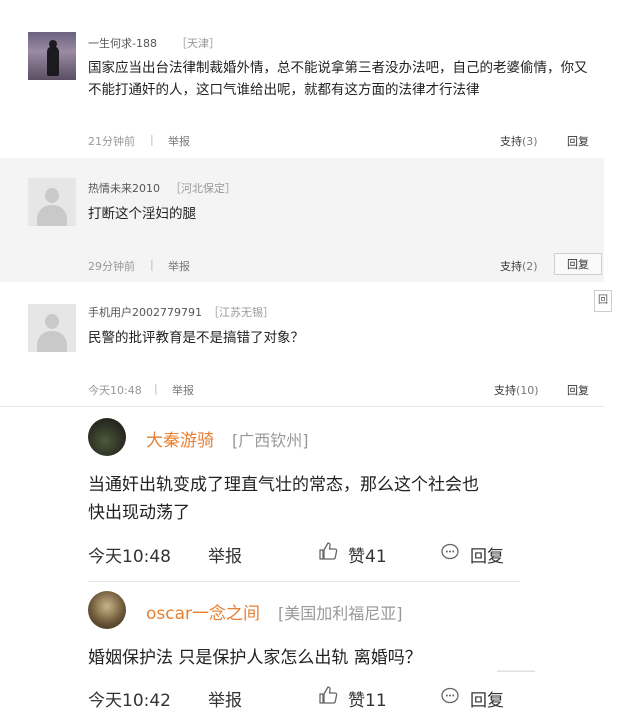  I want to click on comment-location: ［河北保定］, so click(203, 188).